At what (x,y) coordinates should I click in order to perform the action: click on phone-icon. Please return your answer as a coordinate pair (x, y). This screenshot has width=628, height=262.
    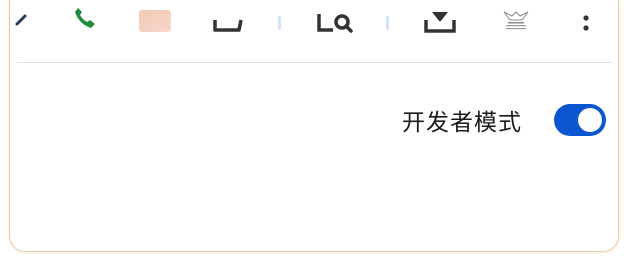
    Looking at the image, I should click on (84, 17).